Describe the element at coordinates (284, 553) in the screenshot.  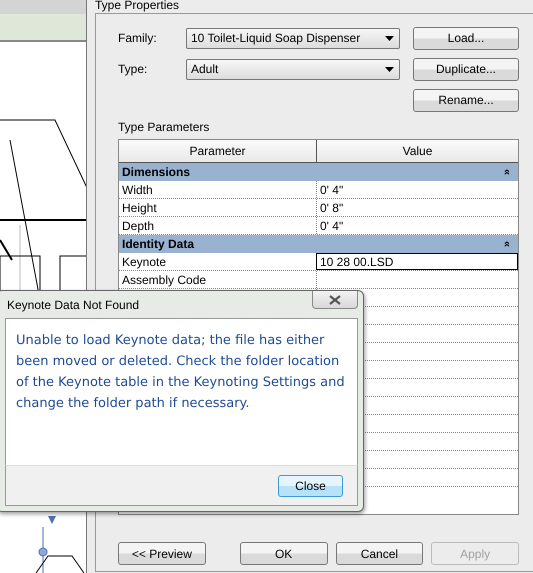
I see `dialog-button: OK` at that location.